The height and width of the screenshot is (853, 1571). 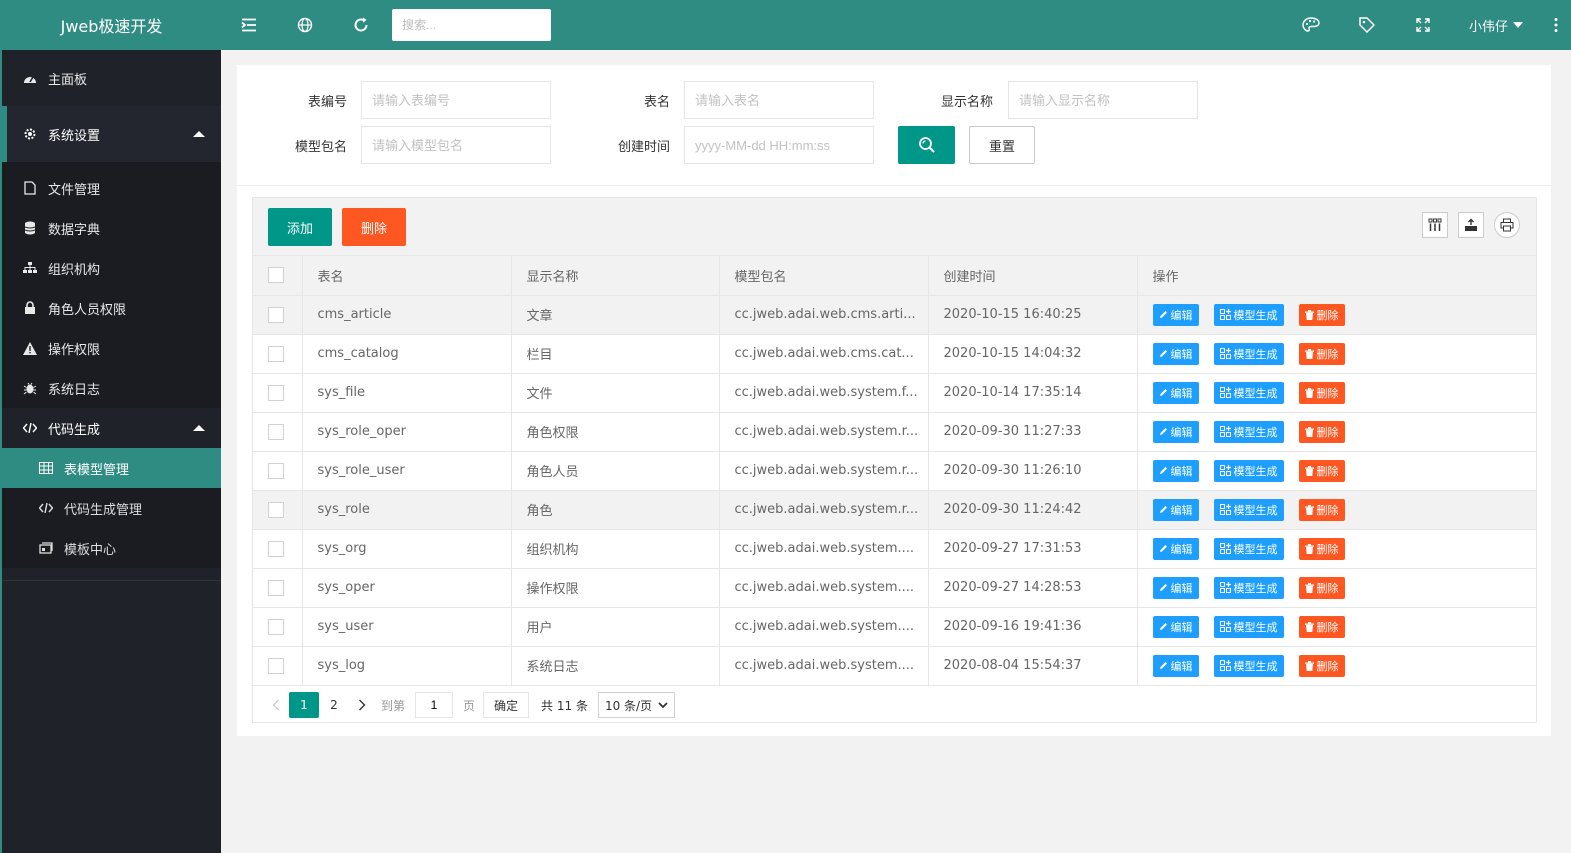 I want to click on sidebar-item-organization: 组织机构, so click(x=111, y=268).